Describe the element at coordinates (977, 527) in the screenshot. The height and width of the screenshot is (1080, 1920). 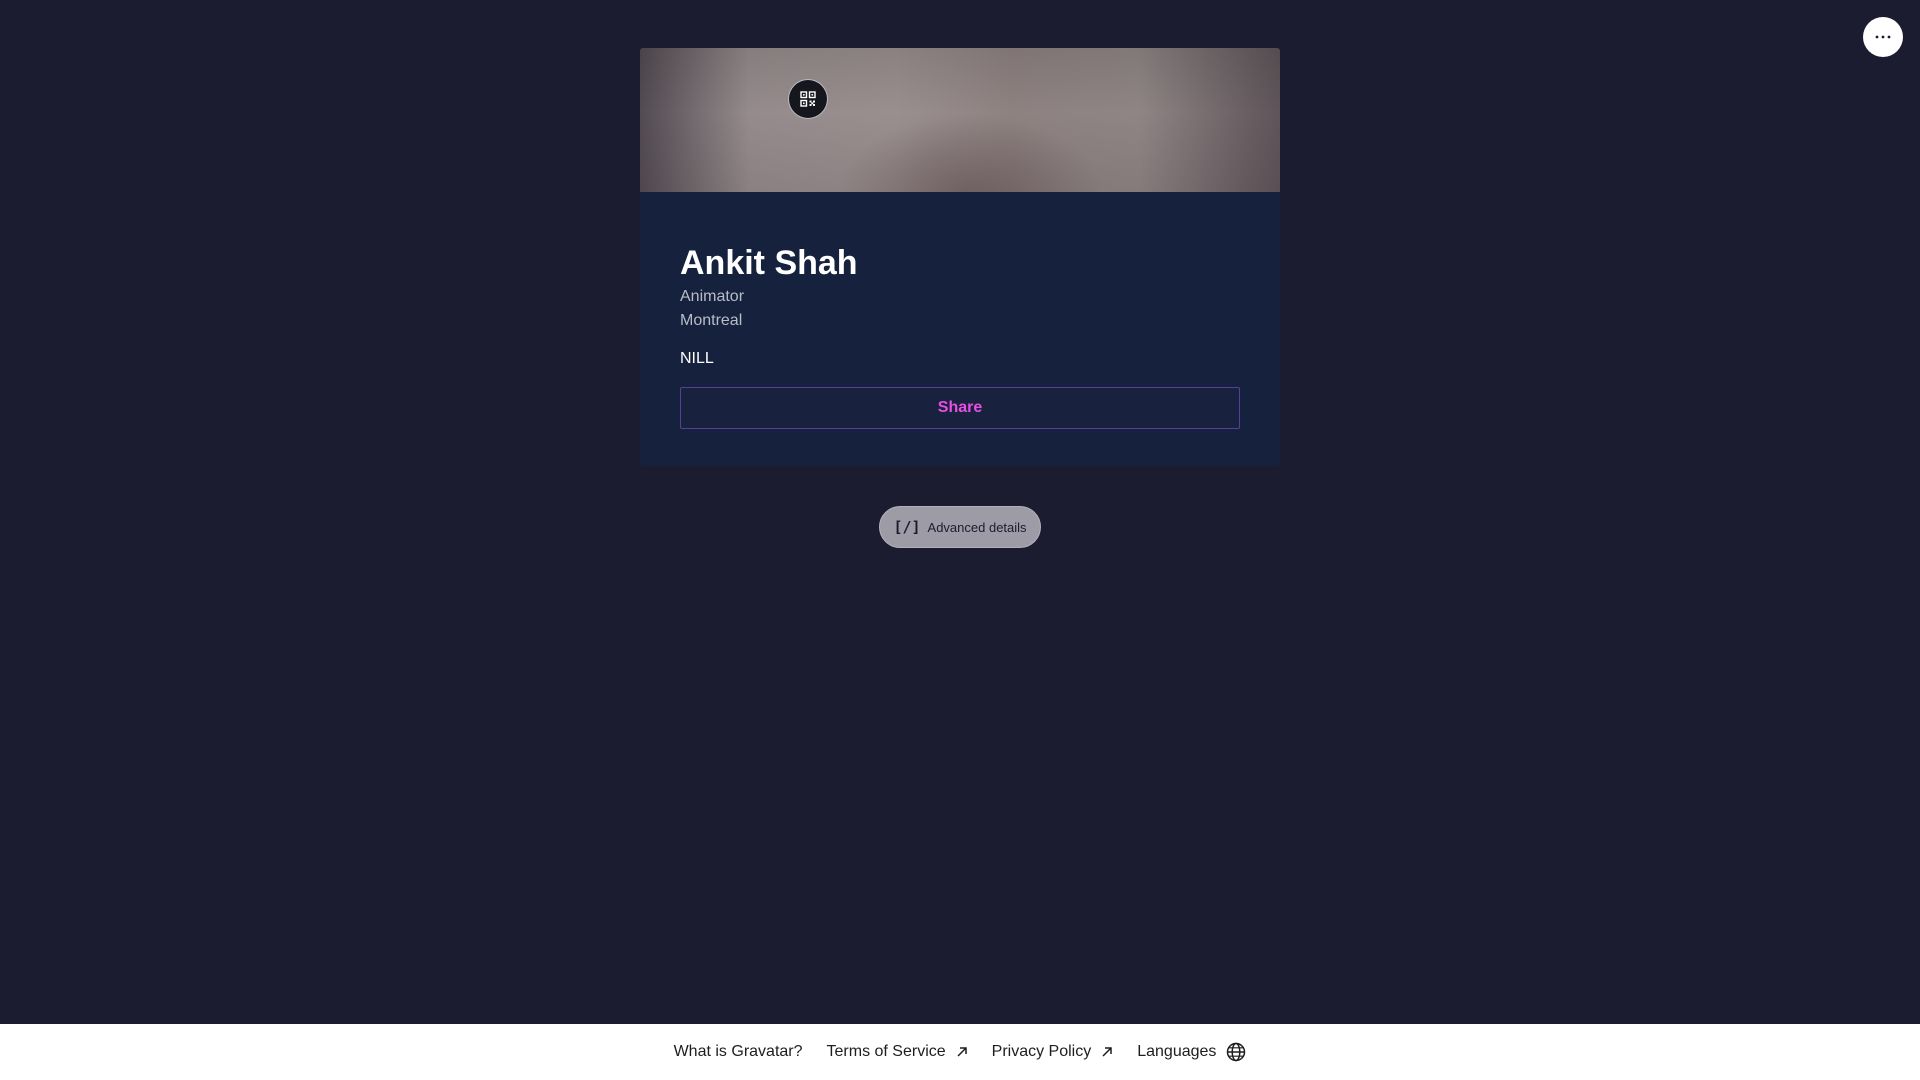
I see `advanced-details-label: Advanced details` at that location.